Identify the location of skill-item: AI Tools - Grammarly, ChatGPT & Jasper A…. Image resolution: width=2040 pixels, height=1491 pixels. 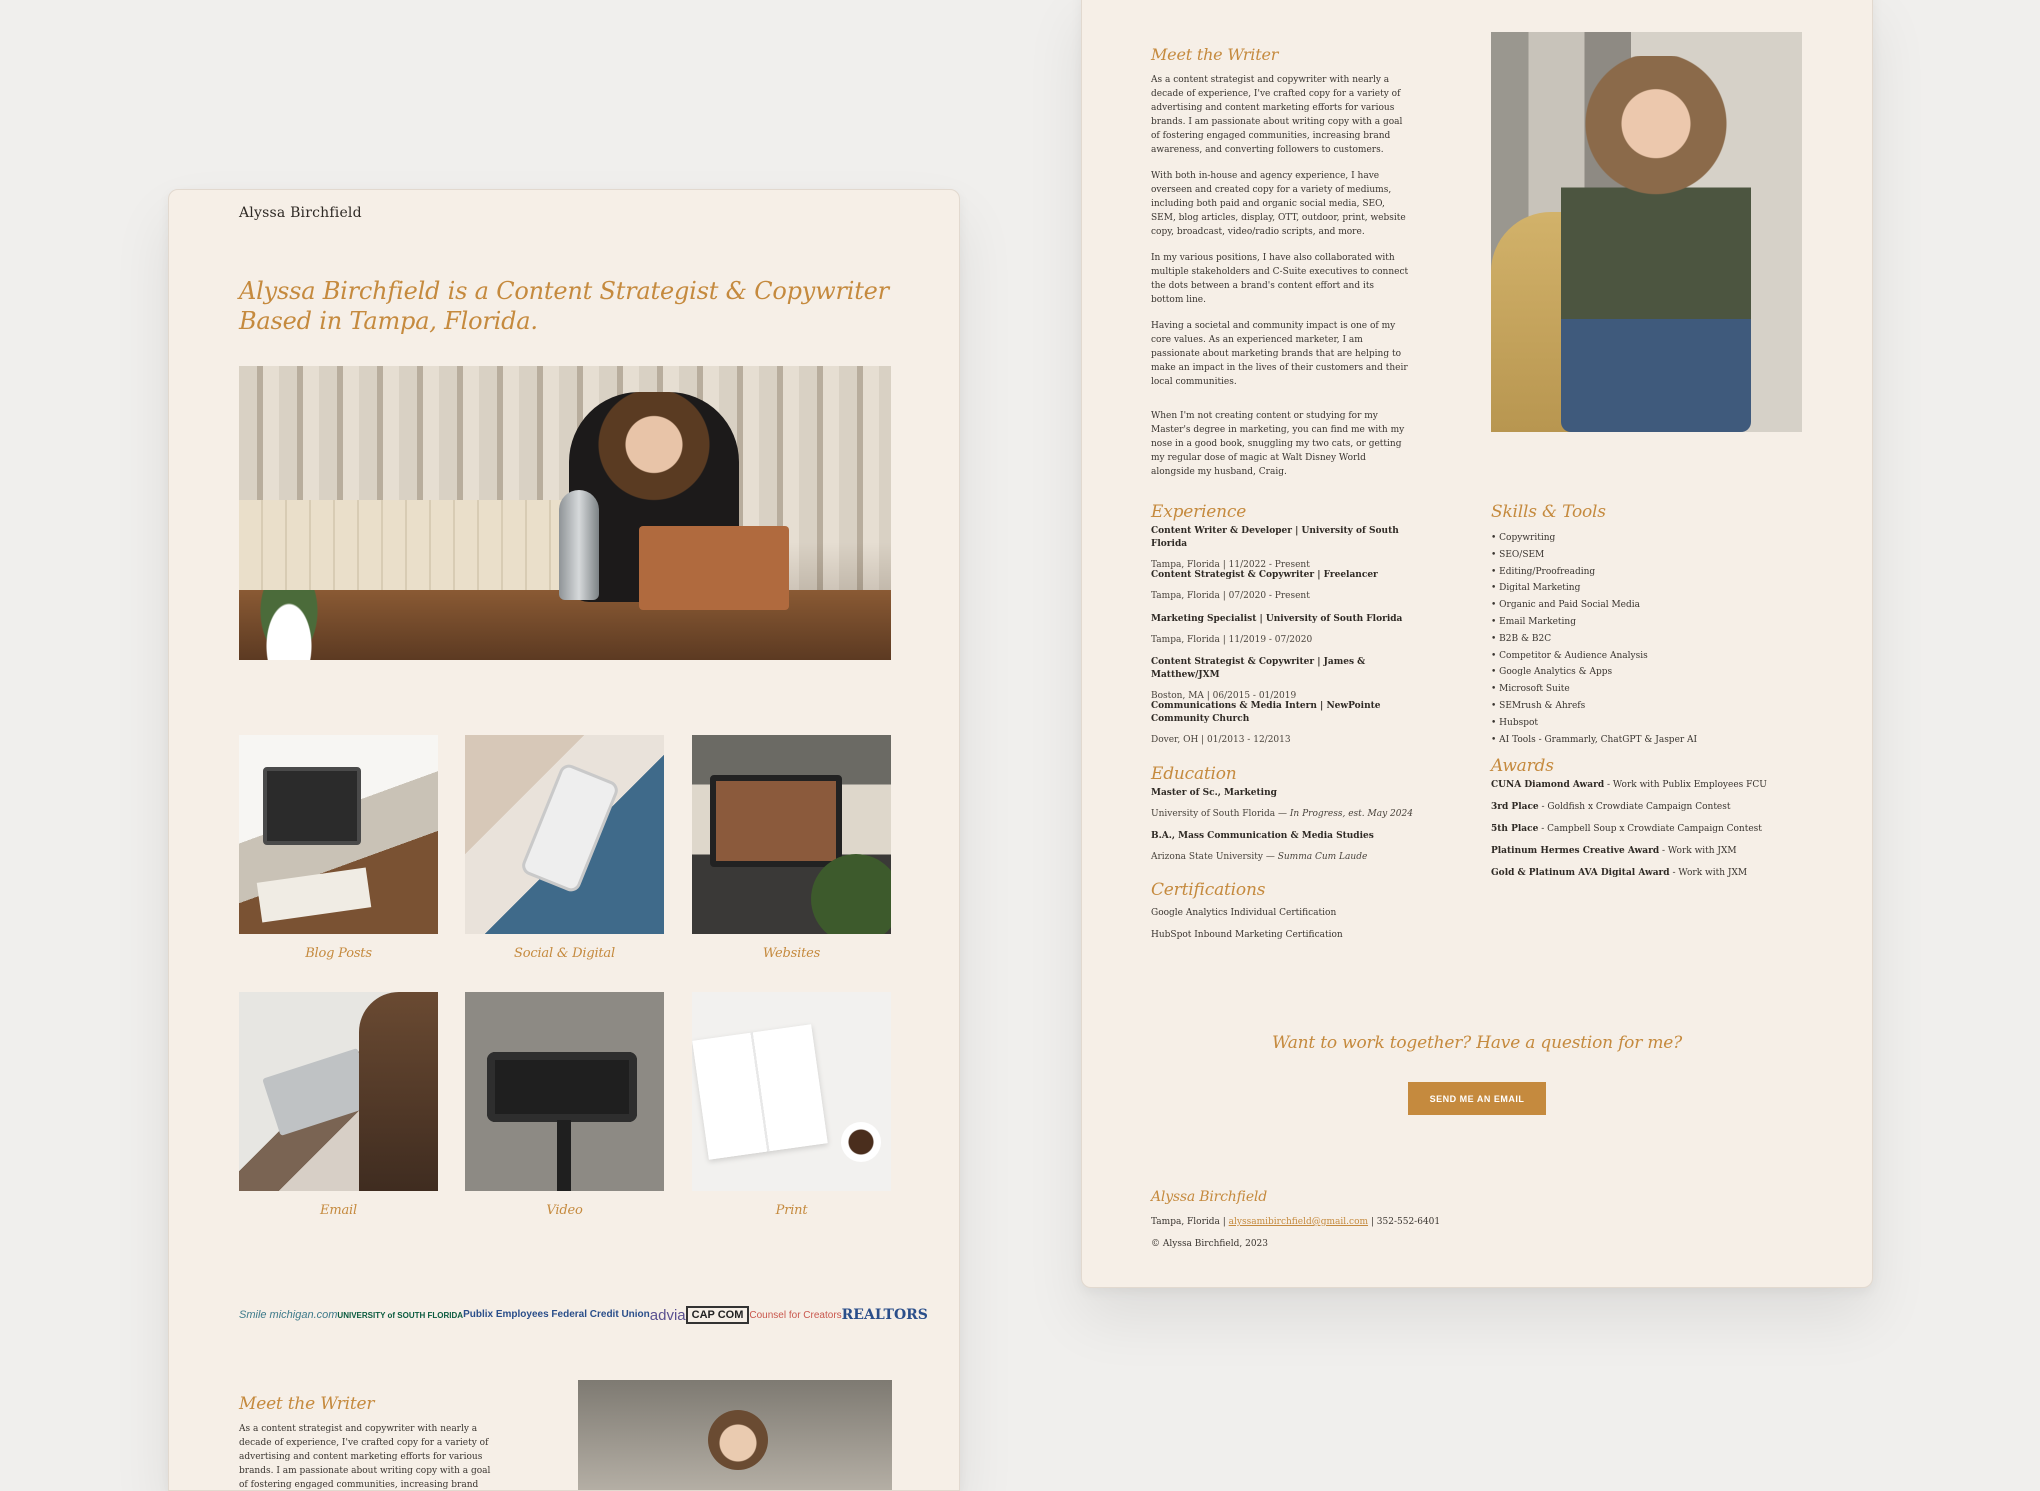
(1646, 740).